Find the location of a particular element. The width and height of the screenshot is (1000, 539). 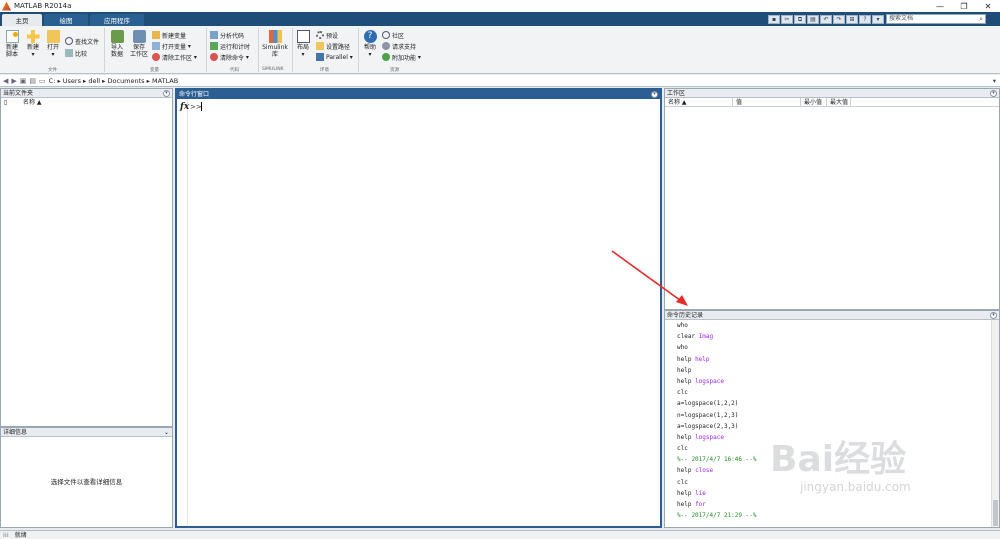

column-min: 最小值 is located at coordinates (814, 102).